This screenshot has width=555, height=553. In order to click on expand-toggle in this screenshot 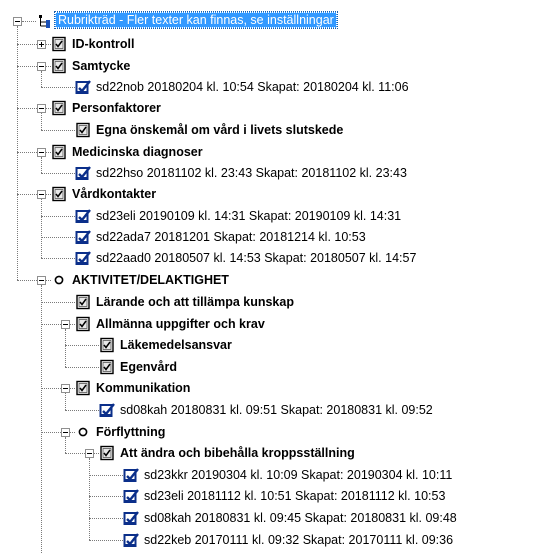, I will do `click(41, 44)`.